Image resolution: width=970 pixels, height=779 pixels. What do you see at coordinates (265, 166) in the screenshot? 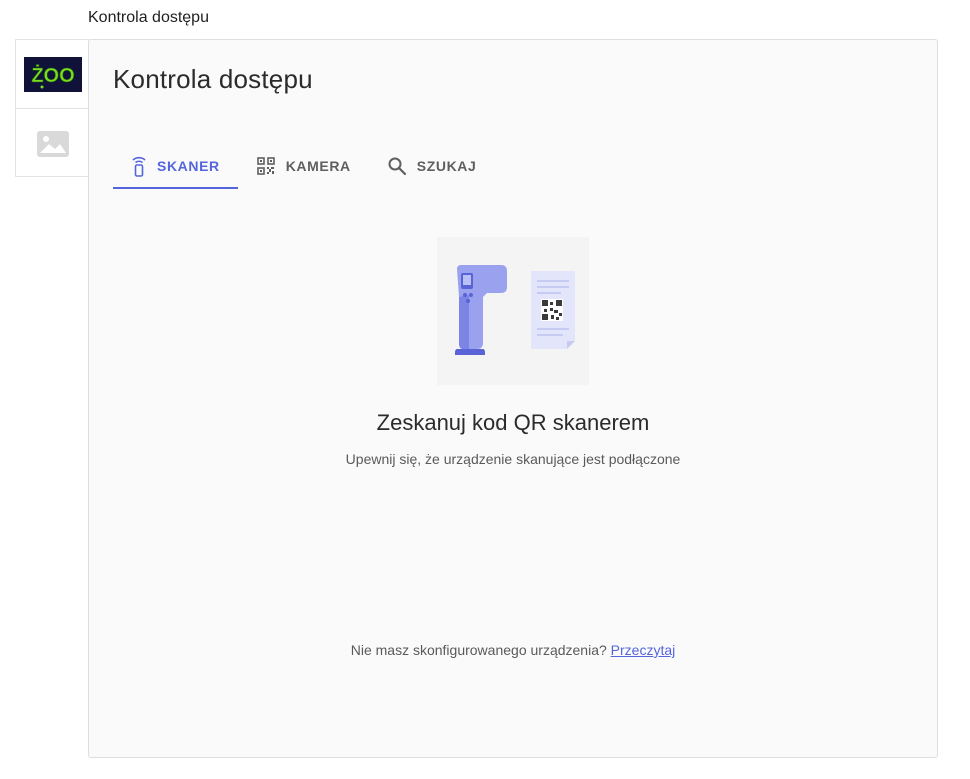
I see `qr-code-icon` at bounding box center [265, 166].